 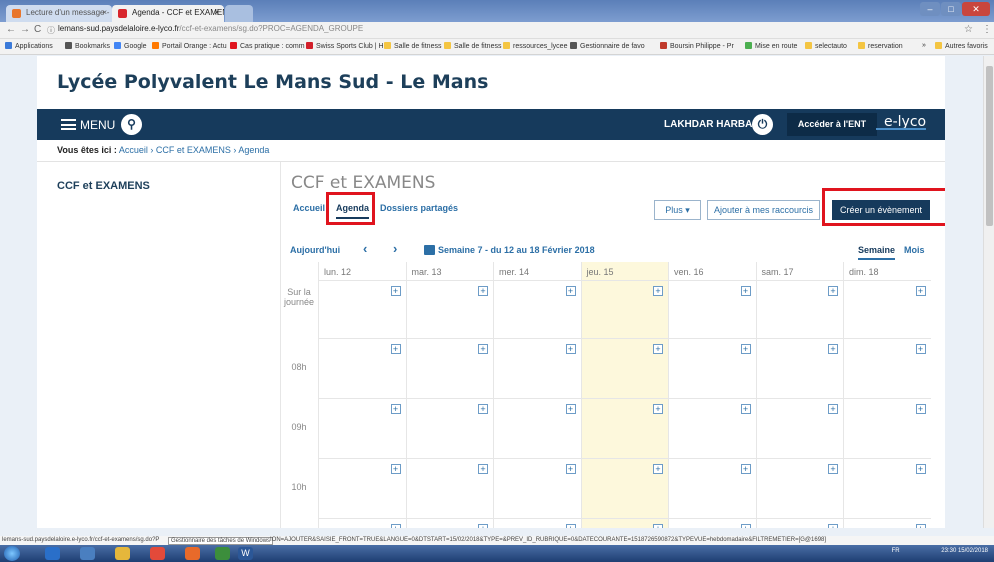 I want to click on view-month-tab: Mois, so click(x=914, y=250).